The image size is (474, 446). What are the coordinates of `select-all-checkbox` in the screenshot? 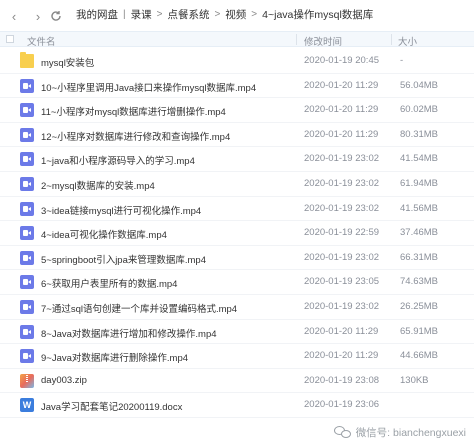 It's located at (10, 39).